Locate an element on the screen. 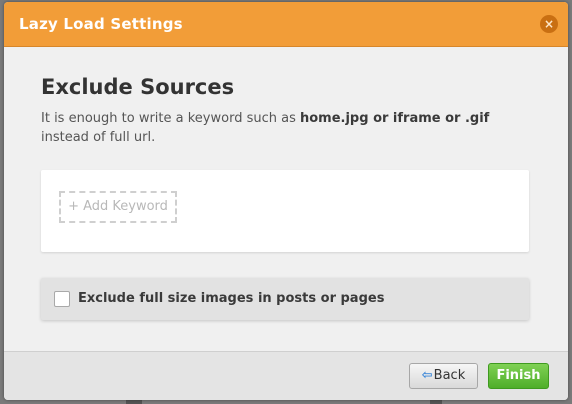 The width and height of the screenshot is (572, 404). dialog-footer: ⇦Back Finish is located at coordinates (286, 375).